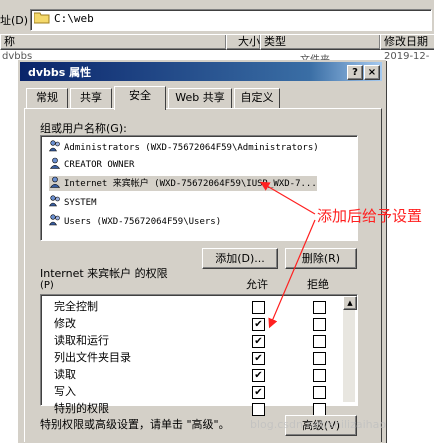 The width and height of the screenshot is (434, 443). I want to click on watermark: blog.csdn.net/shilizaihao, so click(318, 424).